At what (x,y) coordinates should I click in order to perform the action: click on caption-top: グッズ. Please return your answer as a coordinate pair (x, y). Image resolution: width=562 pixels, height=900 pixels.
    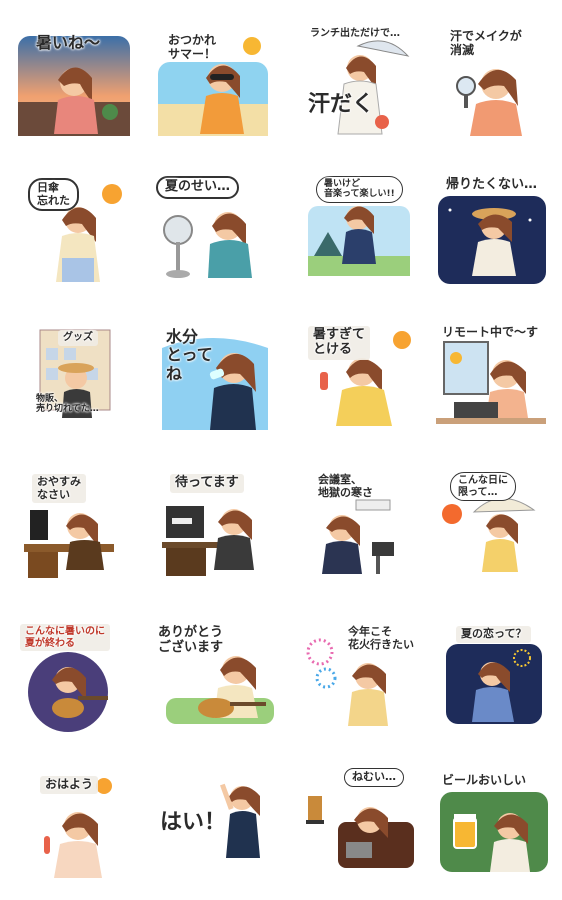
    Looking at the image, I should click on (78, 338).